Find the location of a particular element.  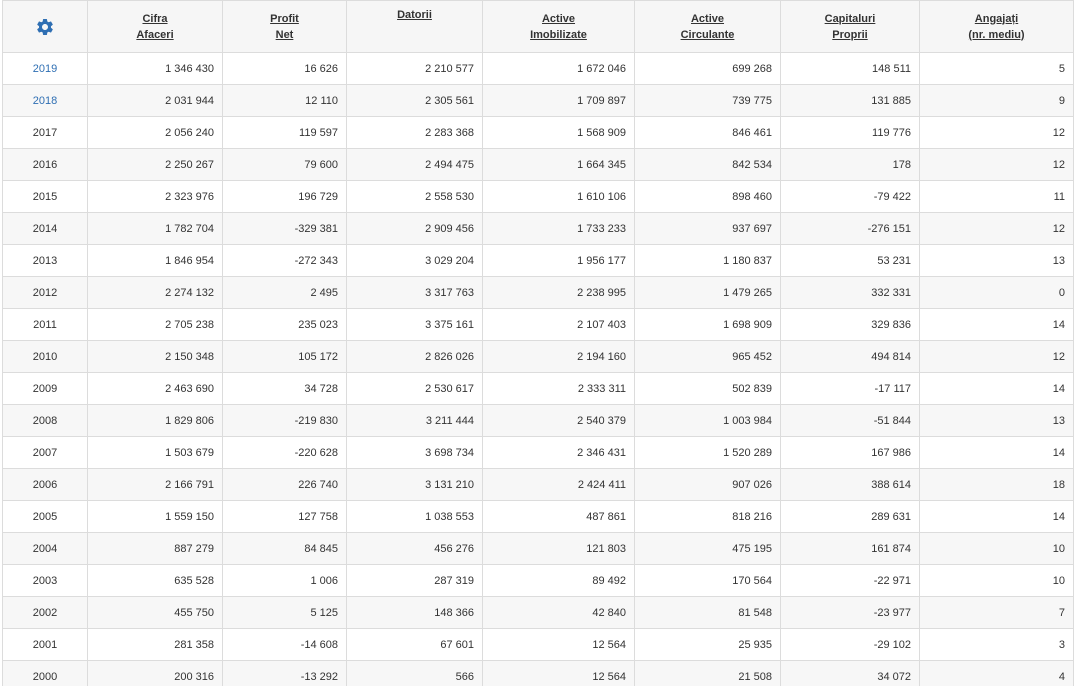

cell-active-imobilizate: 2 540 379 is located at coordinates (558, 420).